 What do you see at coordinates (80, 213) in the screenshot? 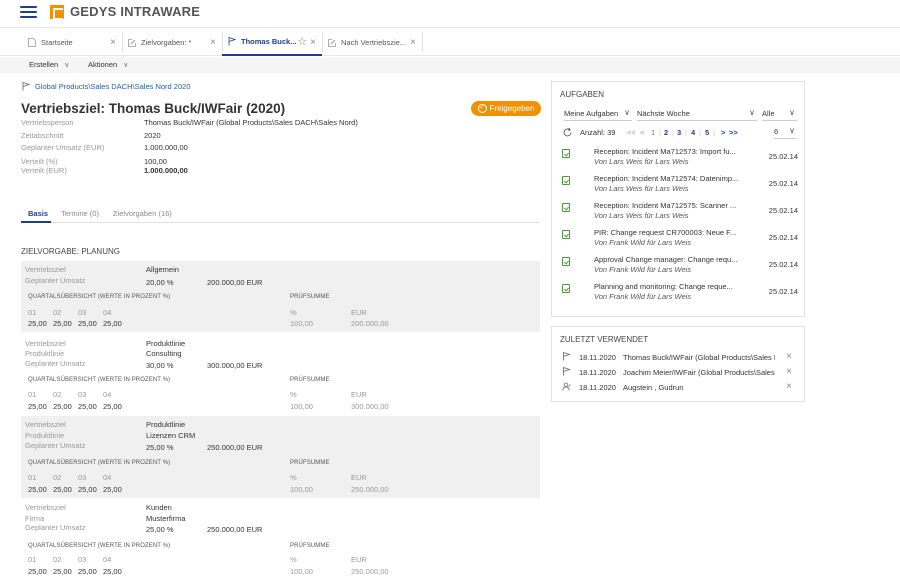
I see `tab-termine: Termine (0)` at bounding box center [80, 213].